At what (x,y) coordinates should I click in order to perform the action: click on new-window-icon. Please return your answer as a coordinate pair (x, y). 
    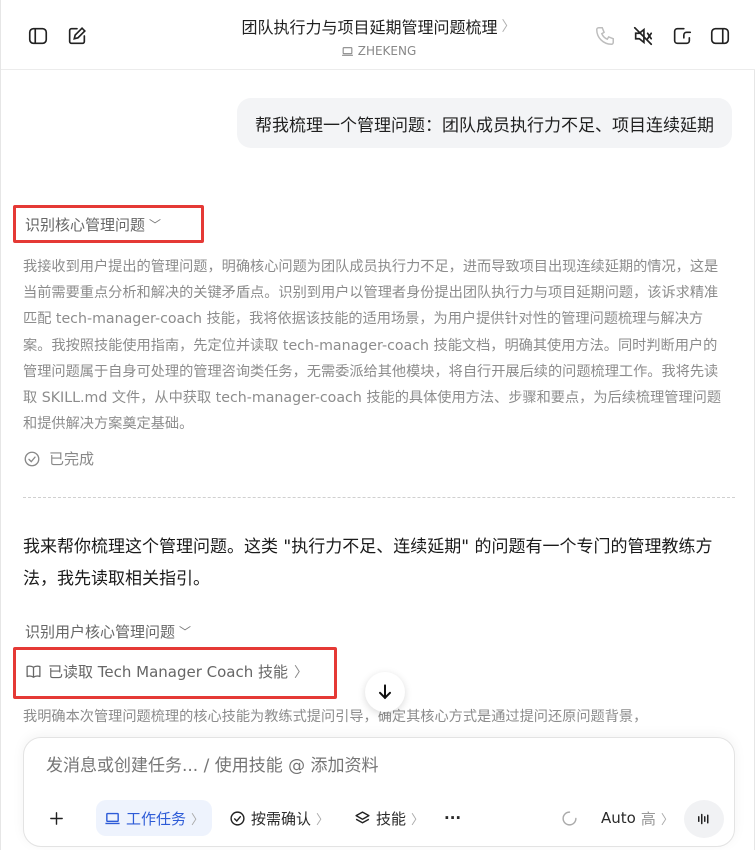
    Looking at the image, I should click on (682, 36).